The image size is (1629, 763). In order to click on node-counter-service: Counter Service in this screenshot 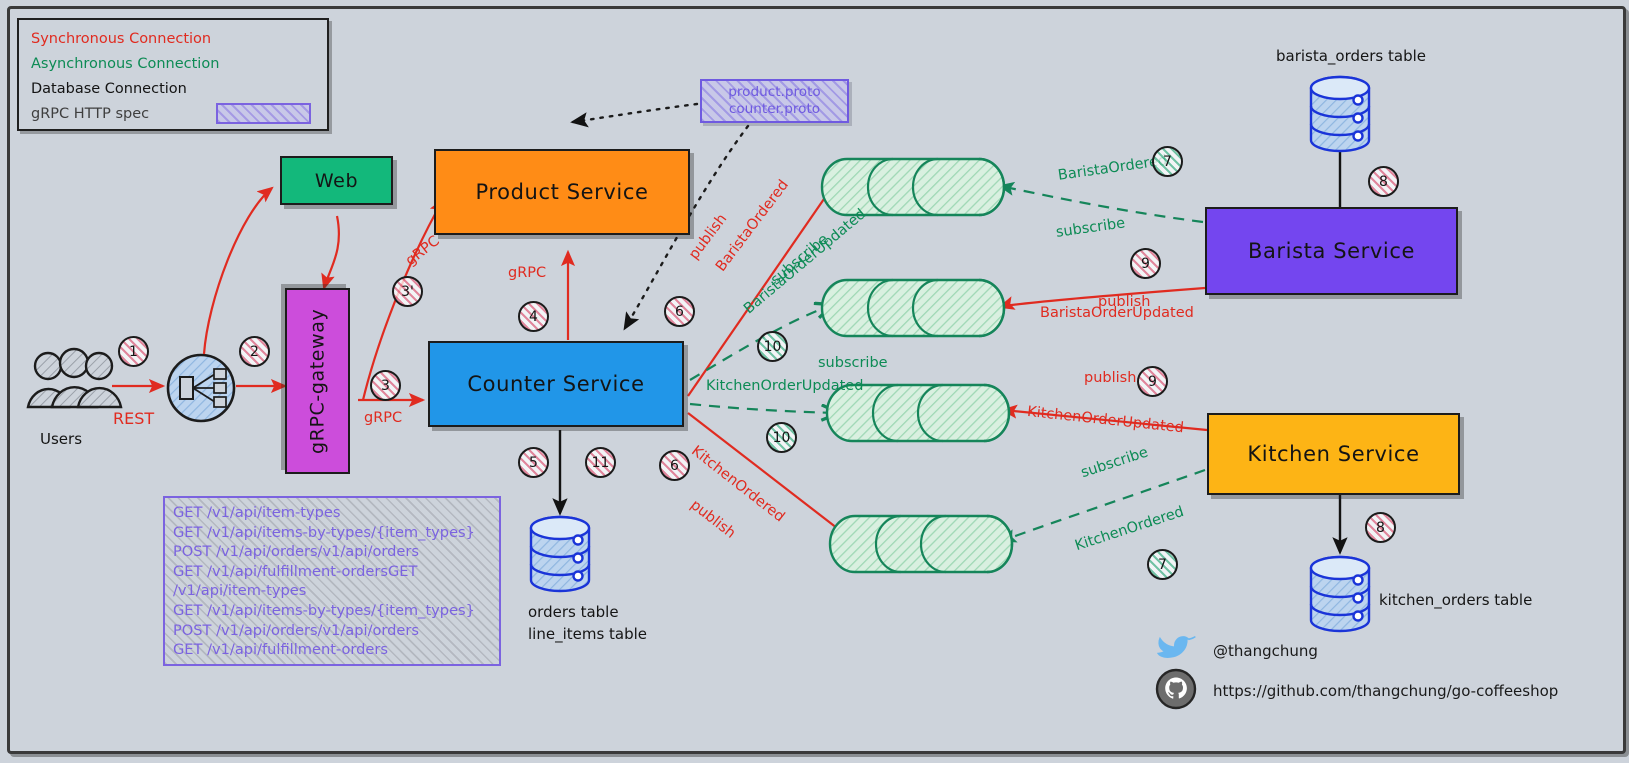, I will do `click(556, 384)`.